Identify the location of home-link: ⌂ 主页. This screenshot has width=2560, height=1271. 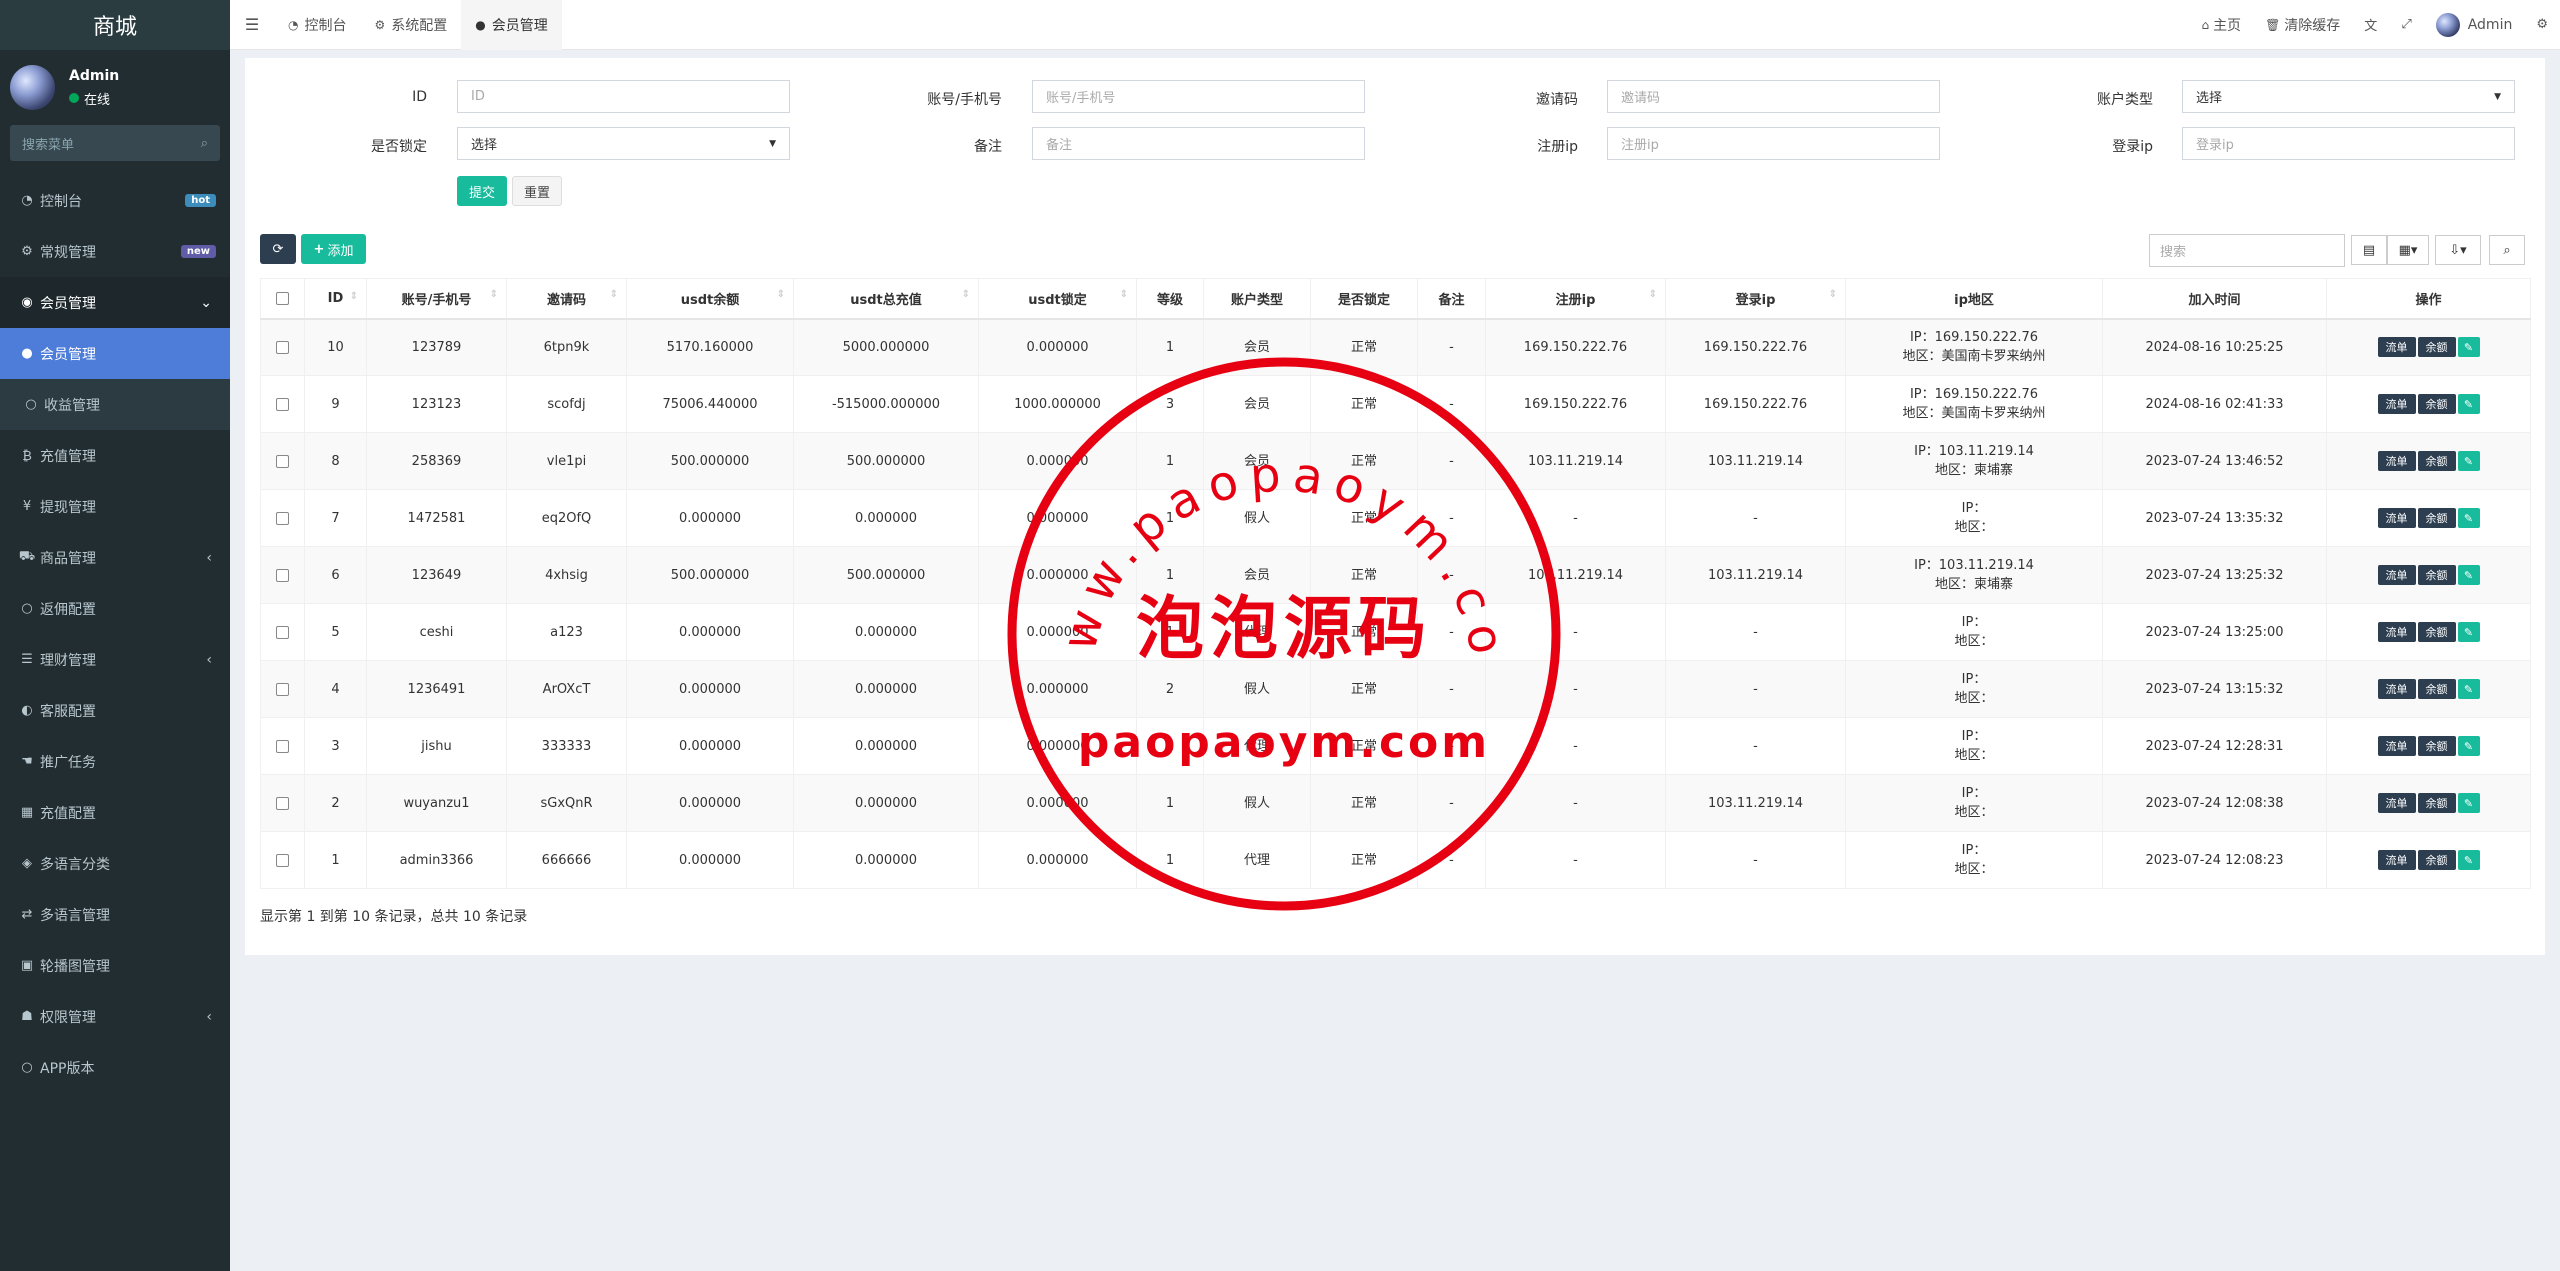
(2221, 25).